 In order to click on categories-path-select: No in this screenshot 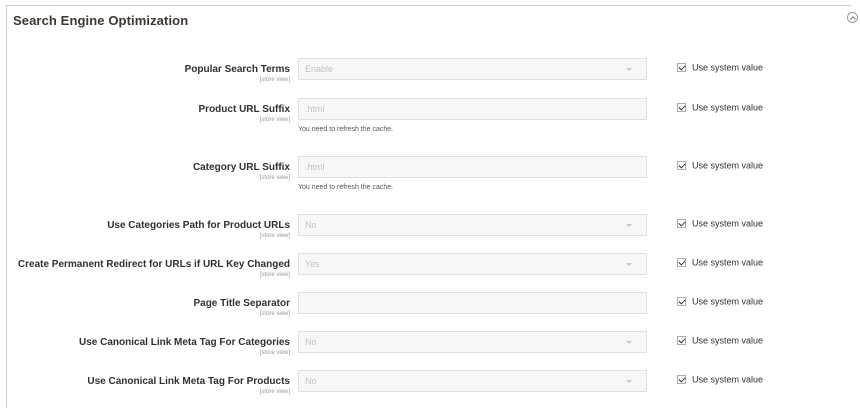, I will do `click(472, 225)`.